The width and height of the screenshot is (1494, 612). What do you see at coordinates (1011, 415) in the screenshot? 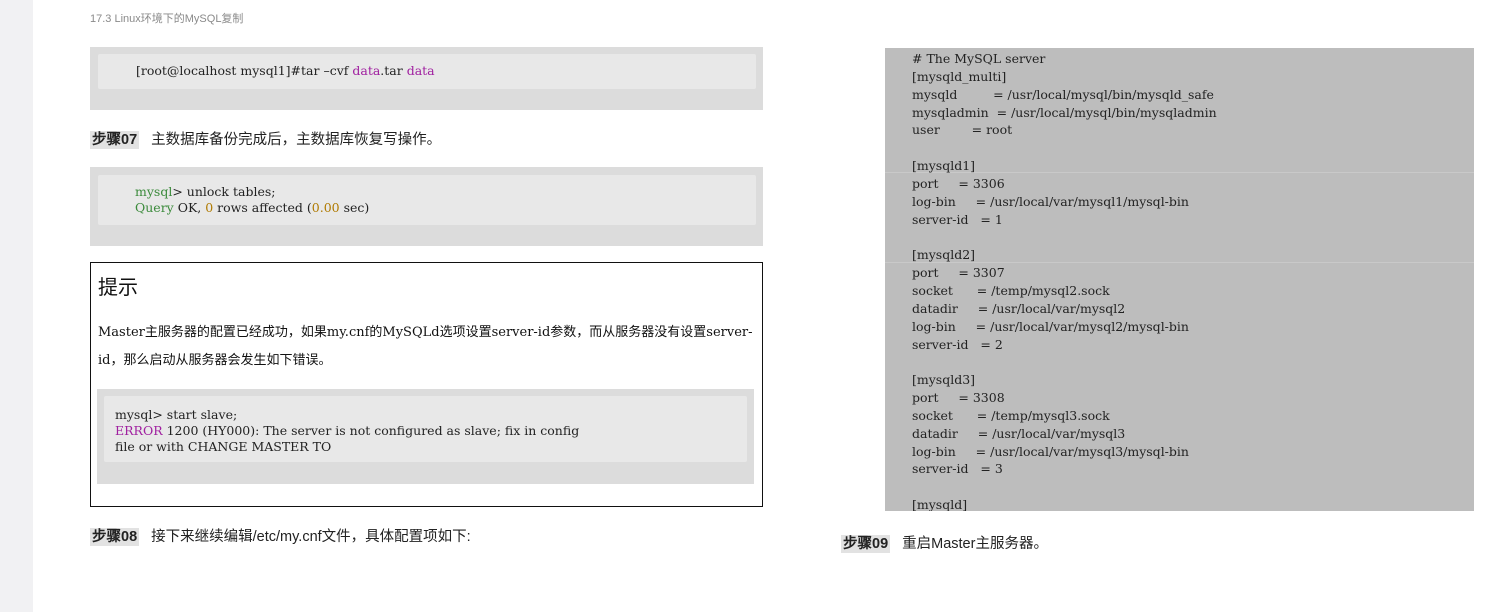
I see `config-line: socket = /temp/mysql3.sock` at bounding box center [1011, 415].